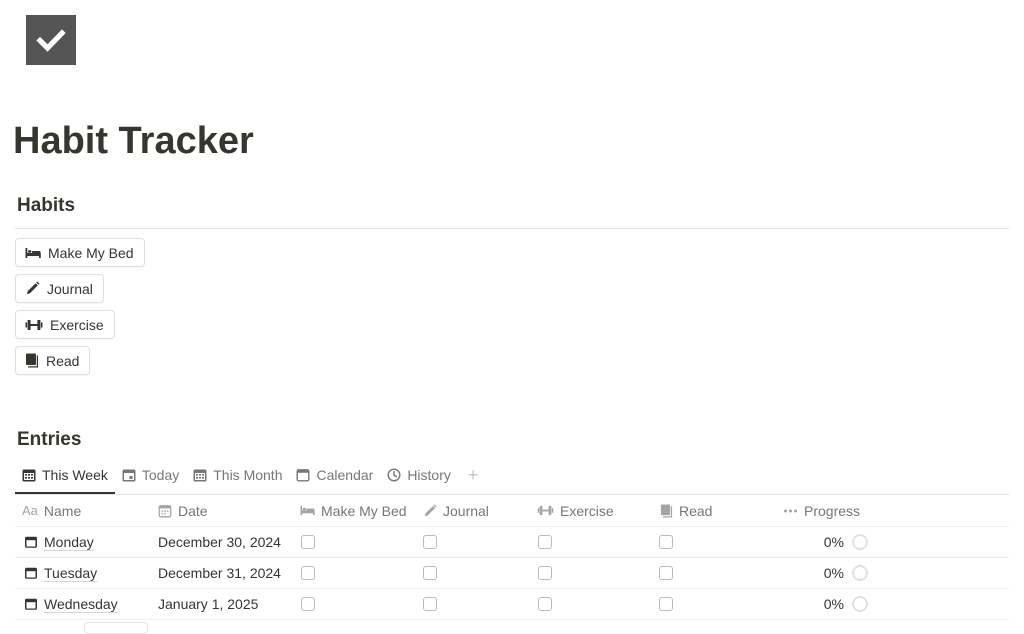 The width and height of the screenshot is (1024, 634). Describe the element at coordinates (248, 475) in the screenshot. I see `tab-this-month-label: This Month` at that location.